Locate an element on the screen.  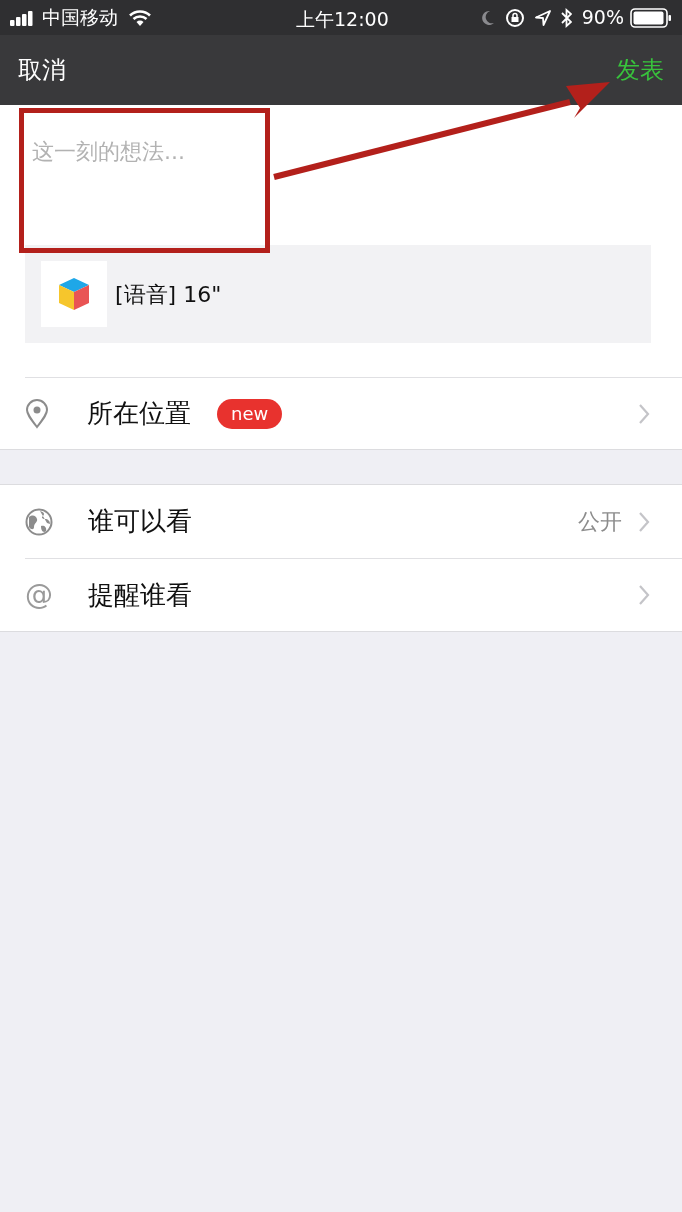
row-label: 谁可以看 is located at coordinates (140, 521).